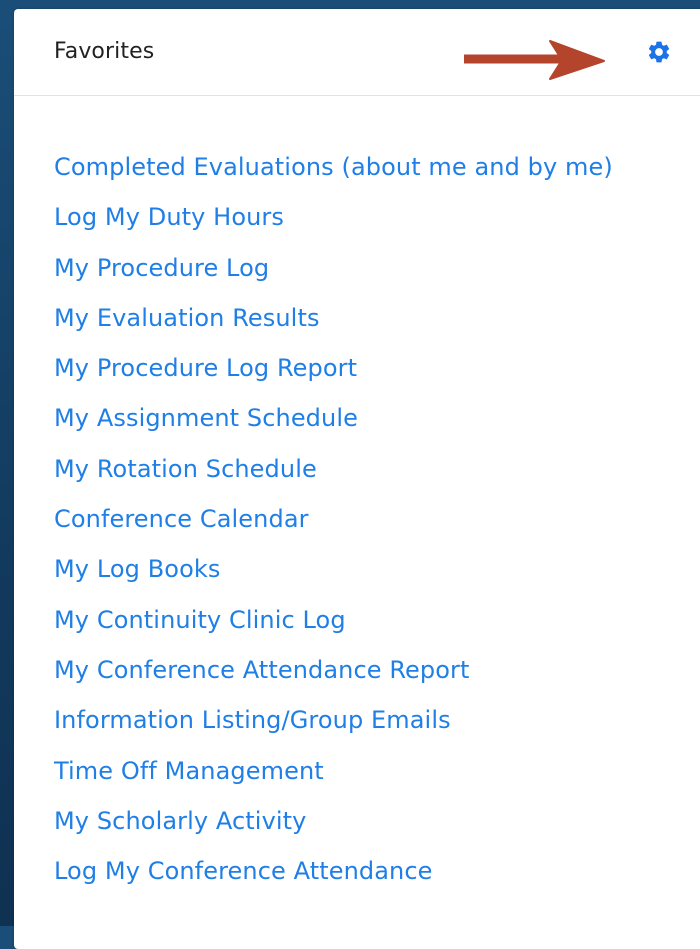  I want to click on list-item: My Assignment Schedule, so click(333, 418).